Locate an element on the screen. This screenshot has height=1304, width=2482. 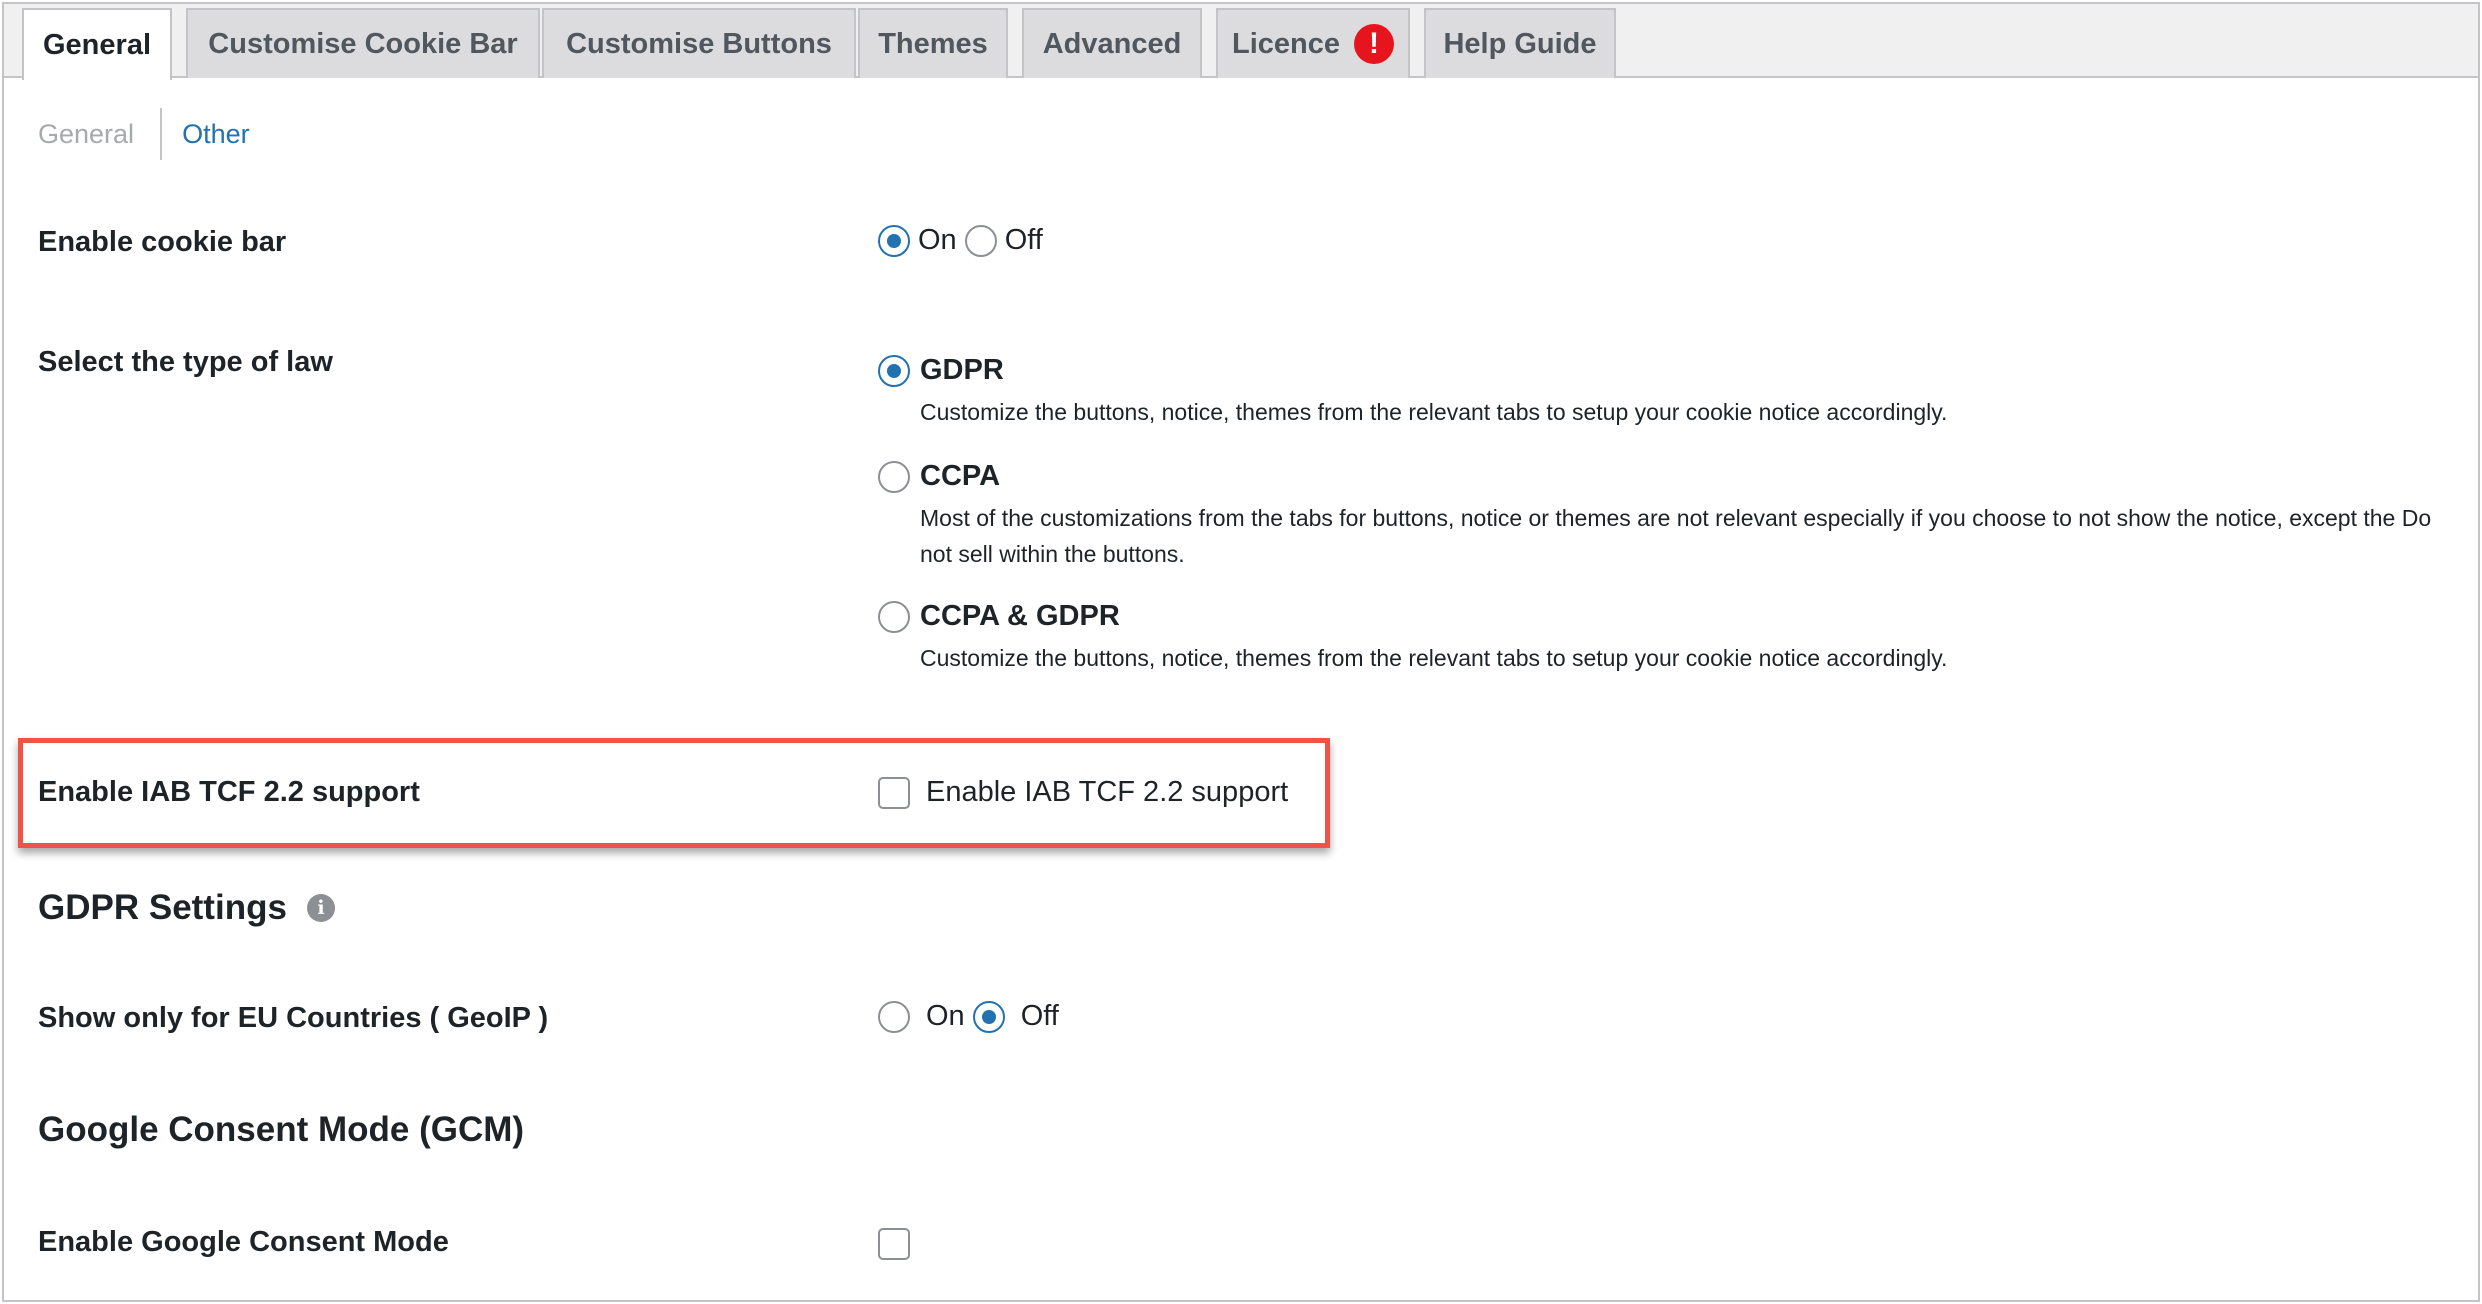
enable-cookie-bar-options: On Off is located at coordinates (960, 240).